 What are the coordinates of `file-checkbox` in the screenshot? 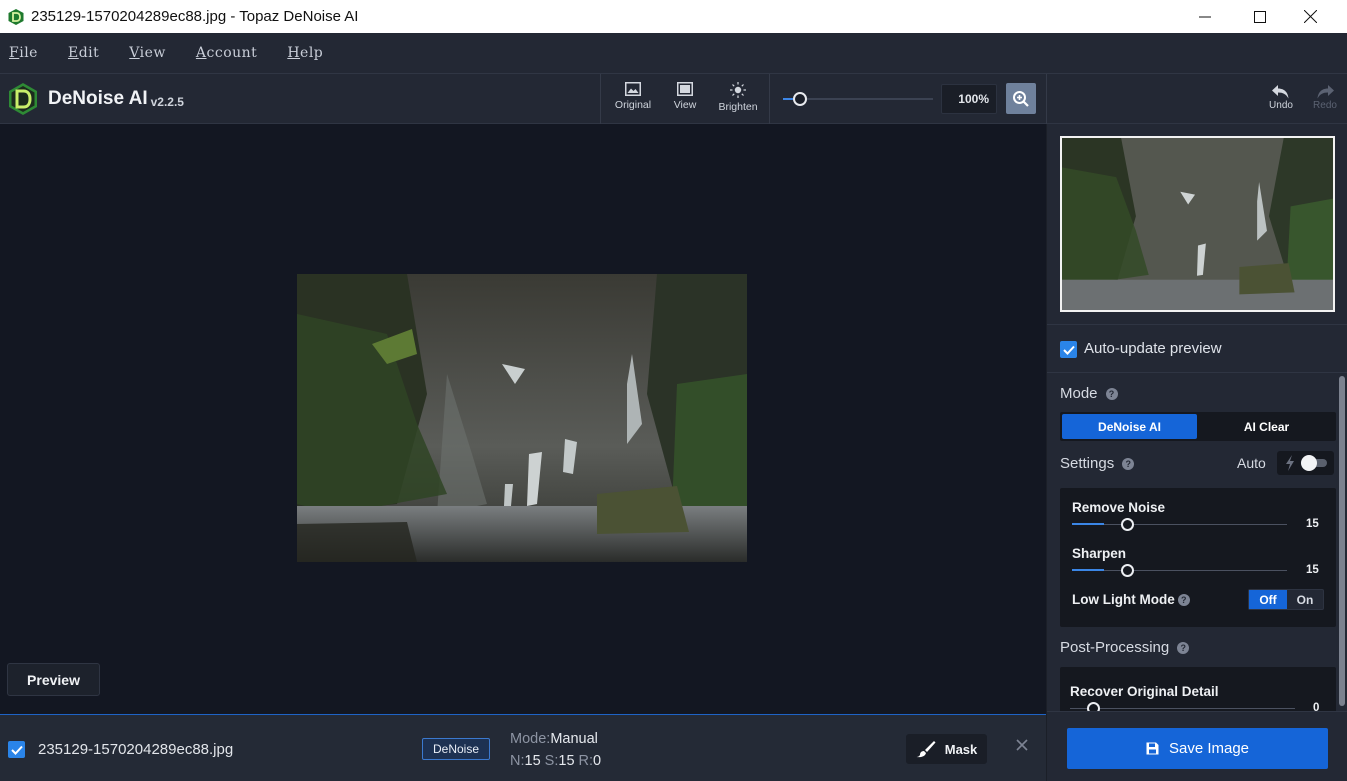 It's located at (16, 749).